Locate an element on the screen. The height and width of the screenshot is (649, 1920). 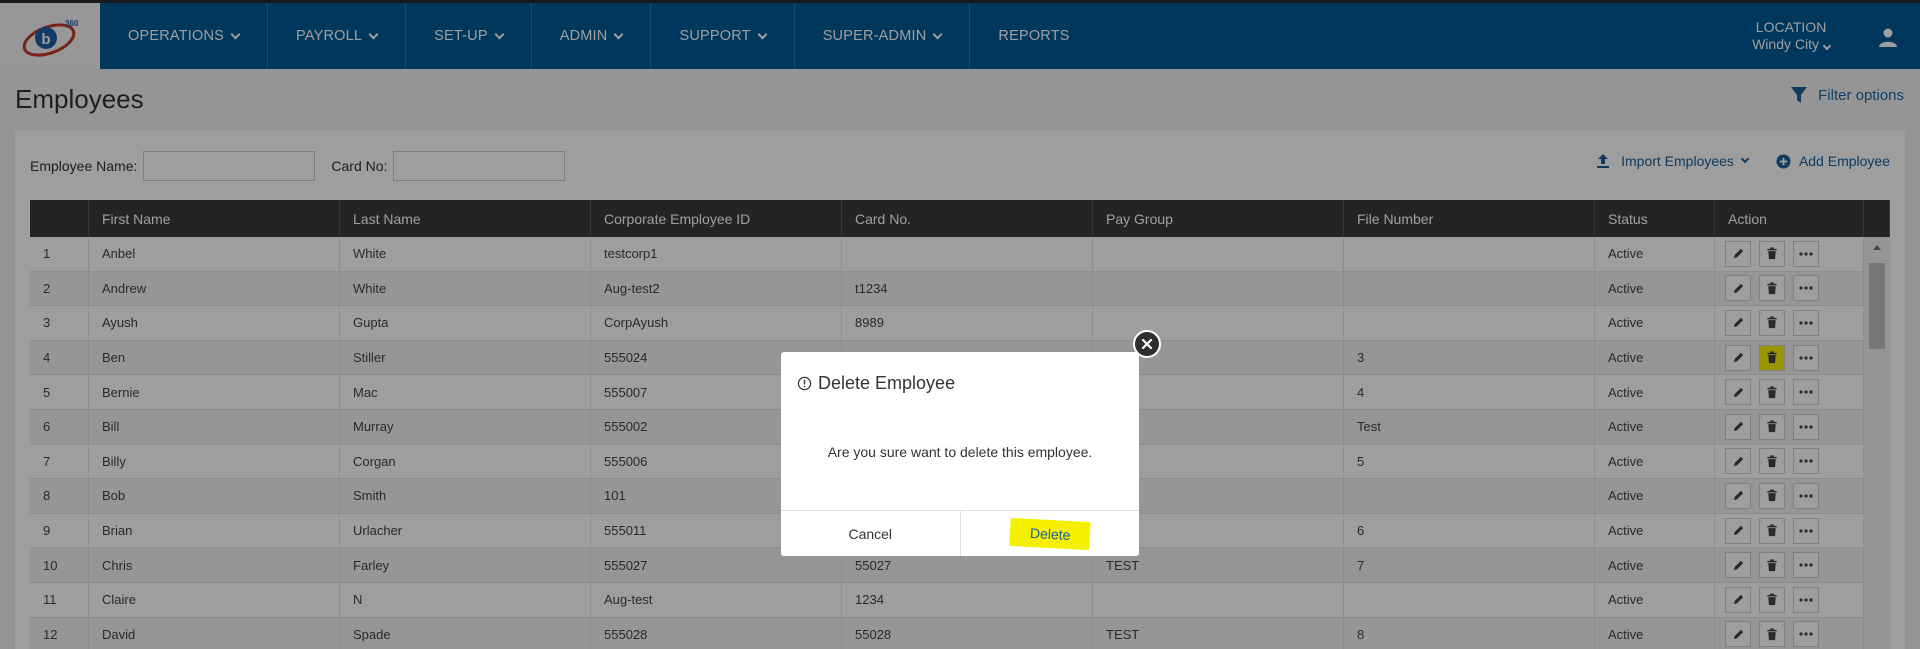
dialog-title: Delete Employee is located at coordinates (876, 383).